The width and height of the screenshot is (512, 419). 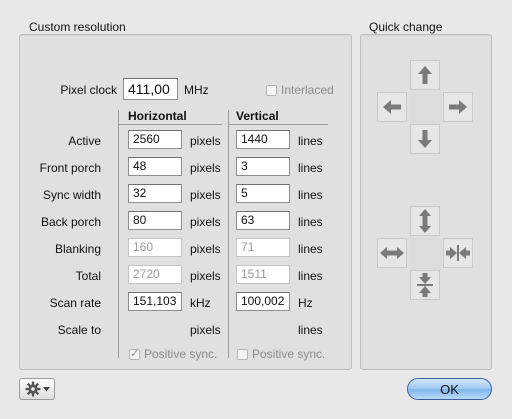 What do you see at coordinates (263, 220) in the screenshot?
I see `back-porch-v-field: 63` at bounding box center [263, 220].